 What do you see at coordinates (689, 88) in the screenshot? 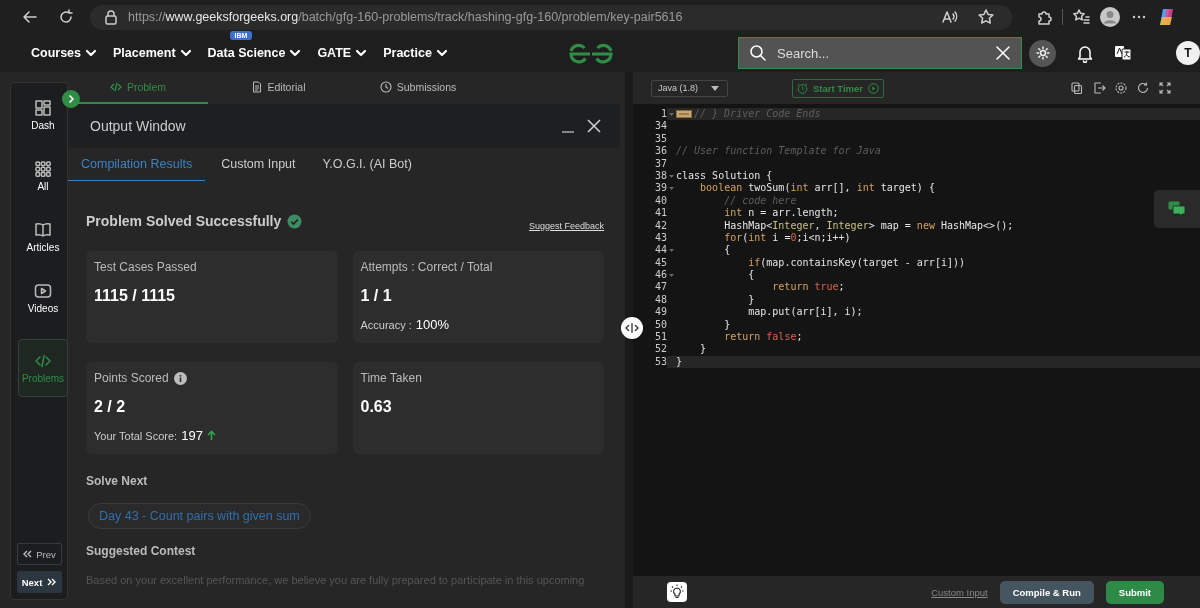
I see `language-dropdown: Java (1.8)` at bounding box center [689, 88].